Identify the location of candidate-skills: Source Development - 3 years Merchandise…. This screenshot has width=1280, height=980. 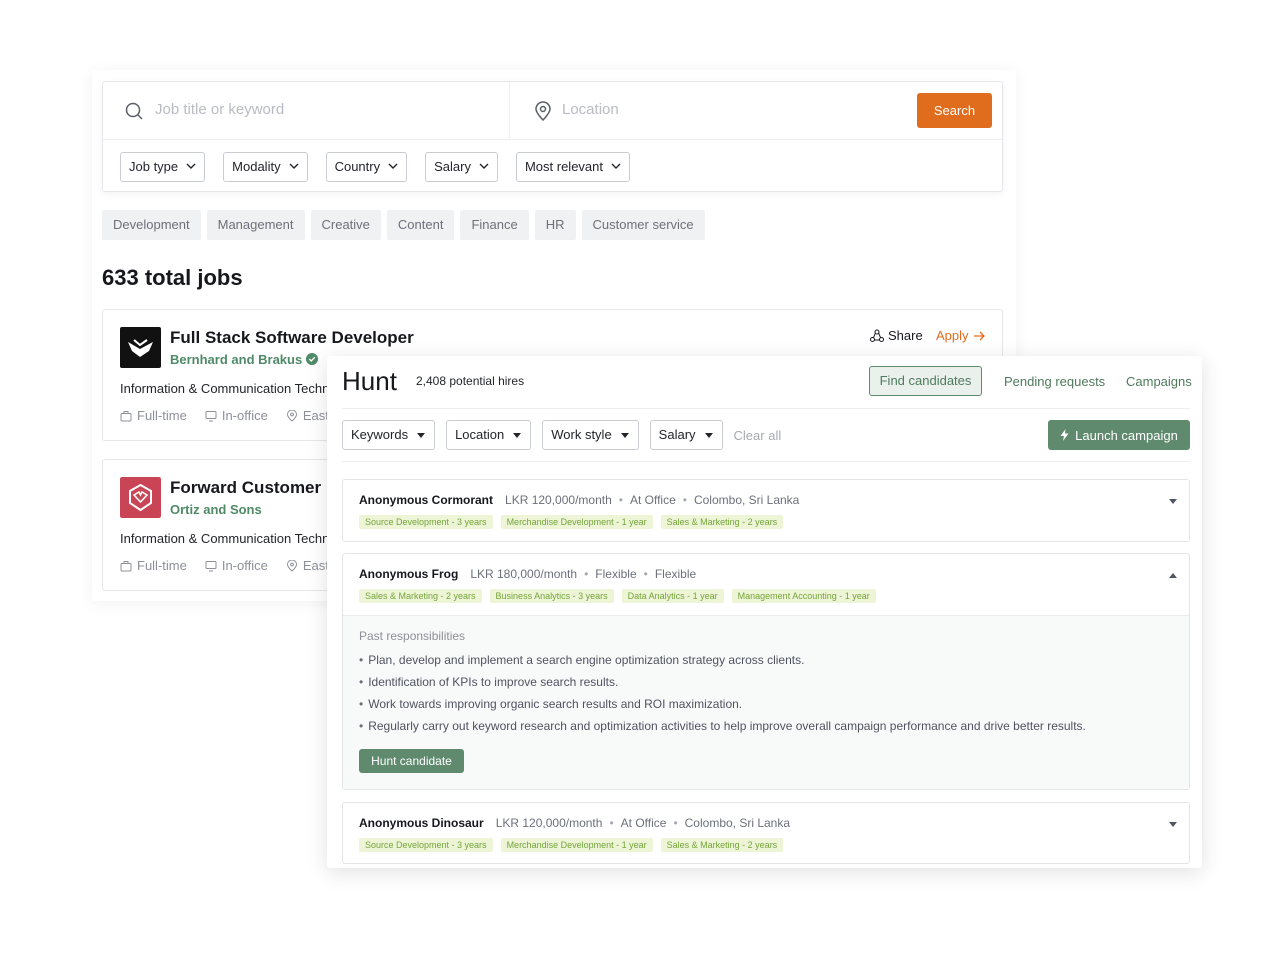
(571, 845).